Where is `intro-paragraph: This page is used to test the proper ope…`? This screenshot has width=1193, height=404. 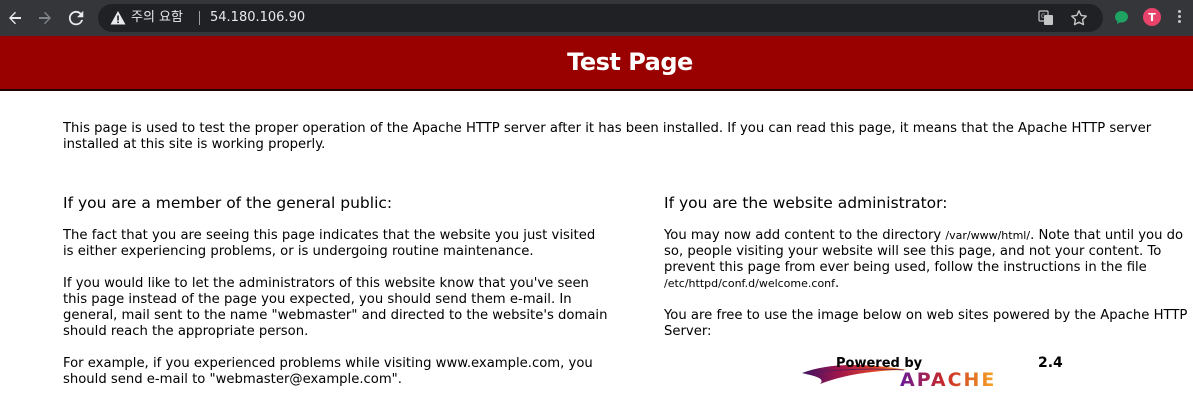
intro-paragraph: This page is used to test the proper ope… is located at coordinates (607, 136).